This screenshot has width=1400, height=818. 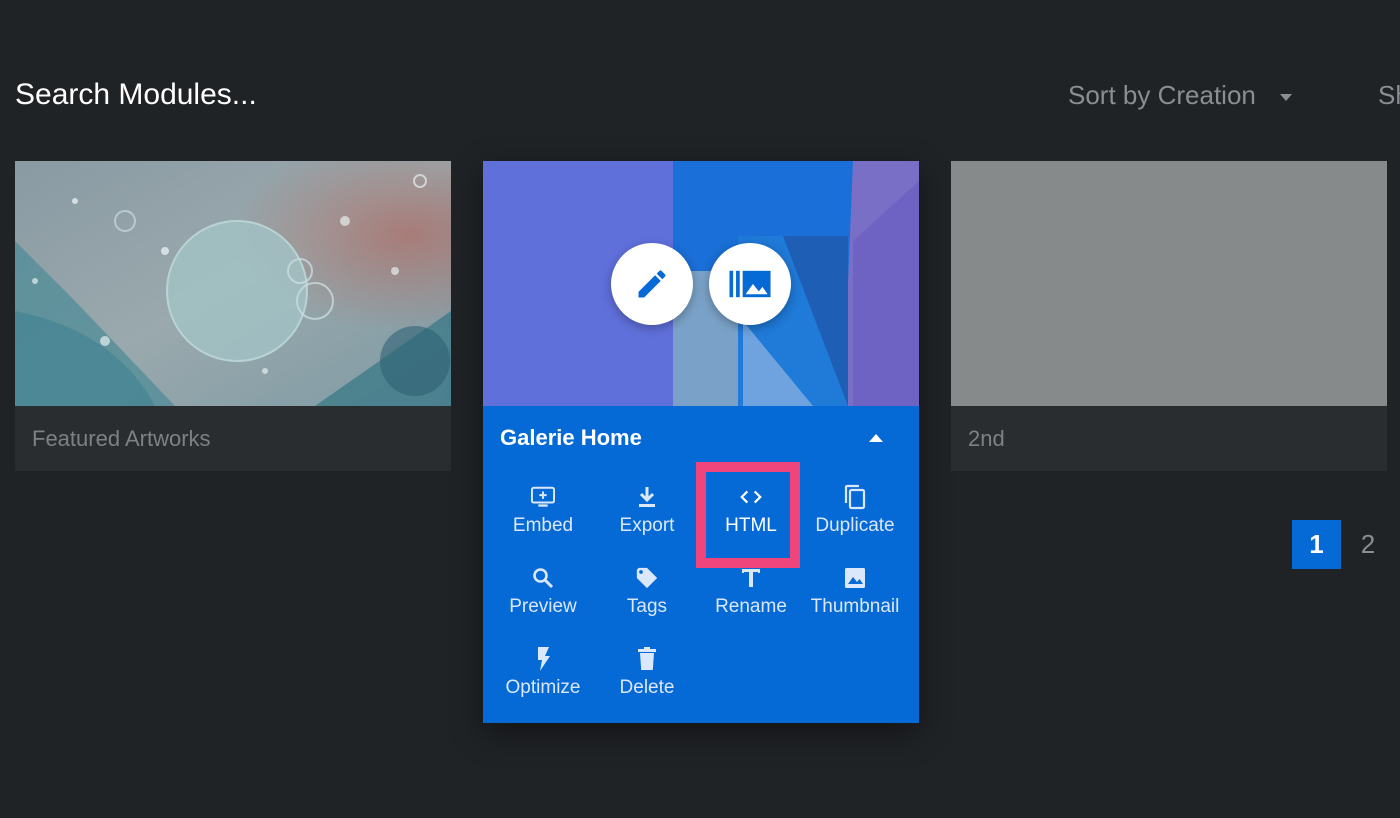 What do you see at coordinates (855, 578) in the screenshot?
I see `image-icon` at bounding box center [855, 578].